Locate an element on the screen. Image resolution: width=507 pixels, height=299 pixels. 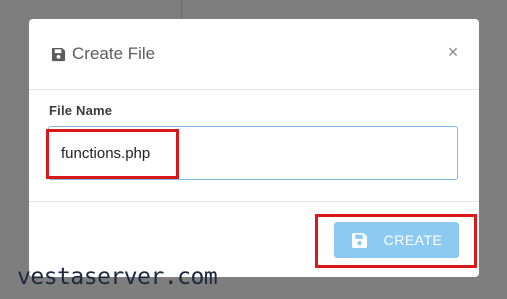
dialog-title: Create File is located at coordinates (103, 54).